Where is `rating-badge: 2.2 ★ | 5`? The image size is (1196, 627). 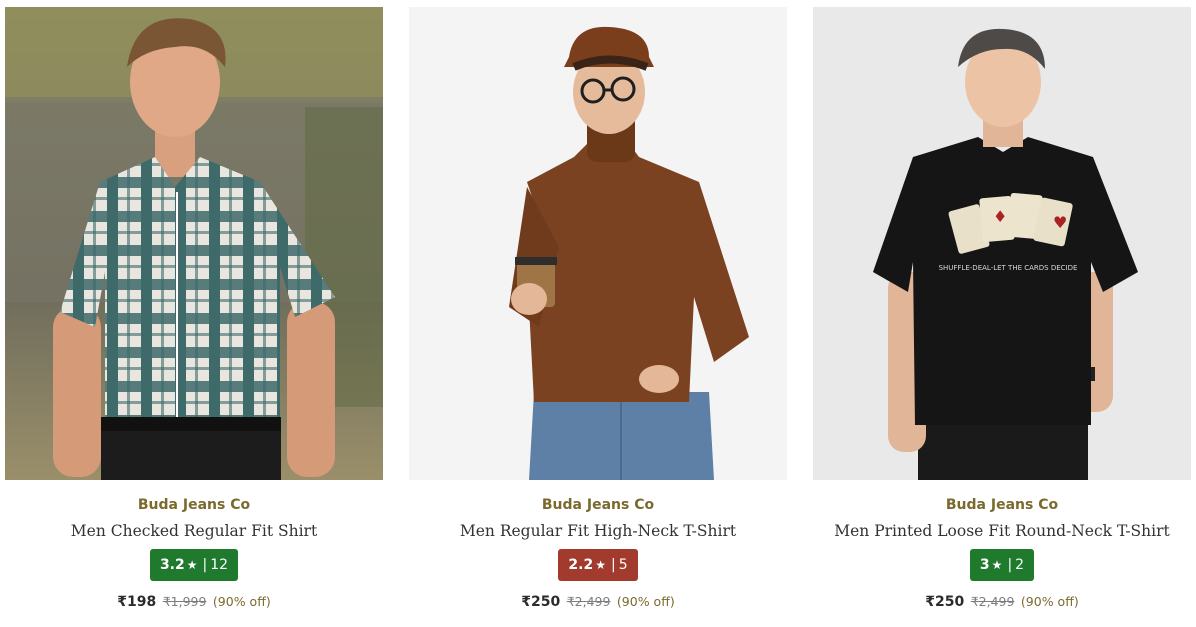
rating-badge: 2.2 ★ | 5 is located at coordinates (598, 565).